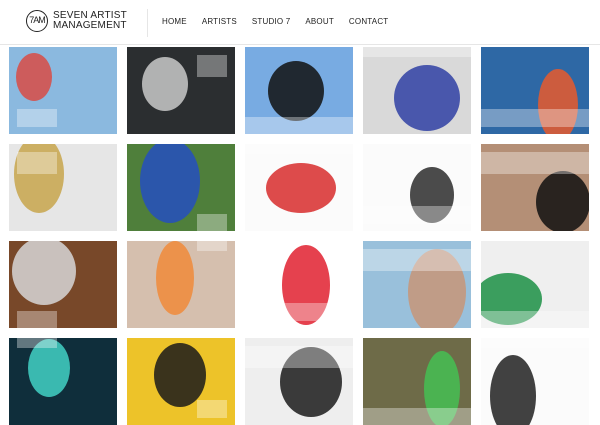 This screenshot has width=600, height=425. I want to click on main-nav: HOME ARTISTS STUDIO 7 ABOUT CONTACT, so click(275, 21).